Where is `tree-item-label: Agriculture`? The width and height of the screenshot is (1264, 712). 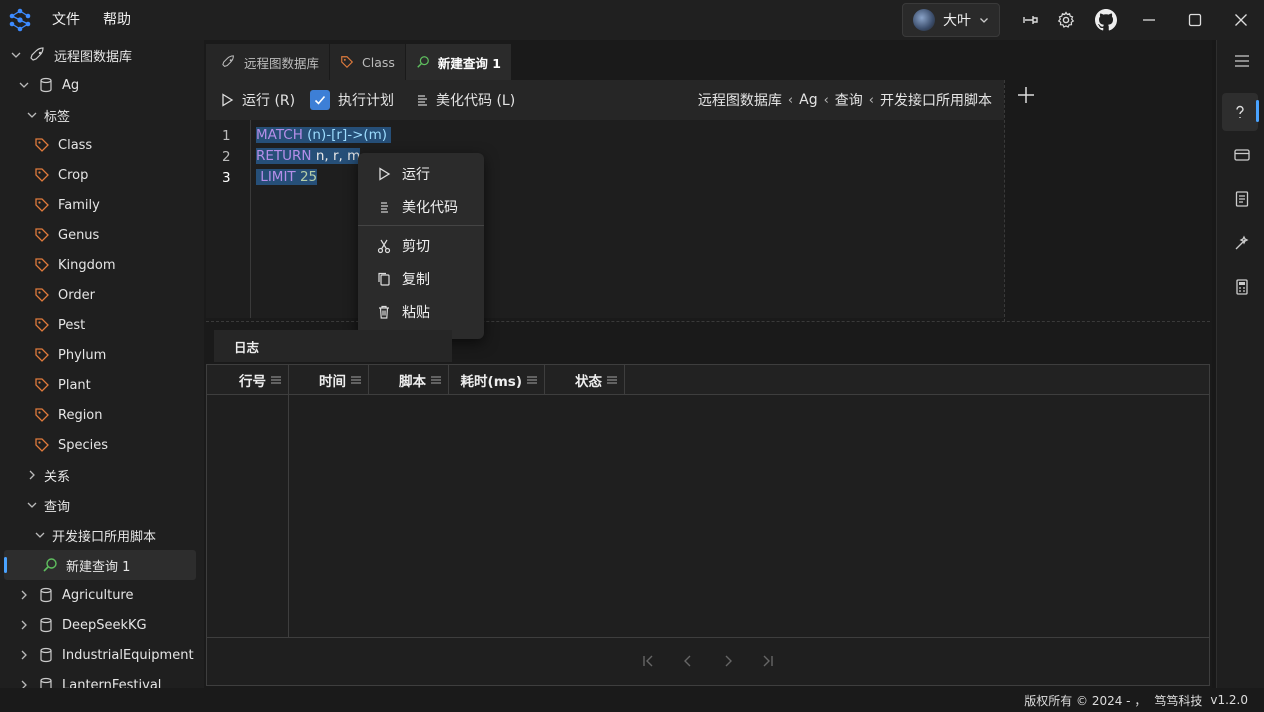 tree-item-label: Agriculture is located at coordinates (98, 595).